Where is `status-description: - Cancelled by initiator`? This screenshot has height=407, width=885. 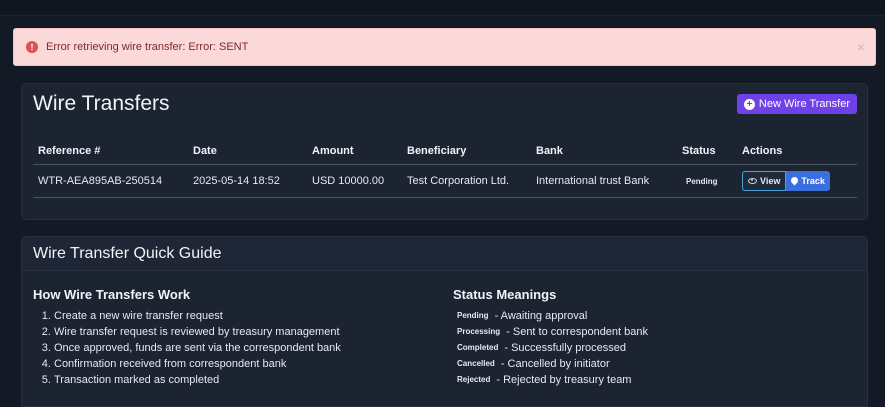 status-description: - Cancelled by initiator is located at coordinates (555, 364).